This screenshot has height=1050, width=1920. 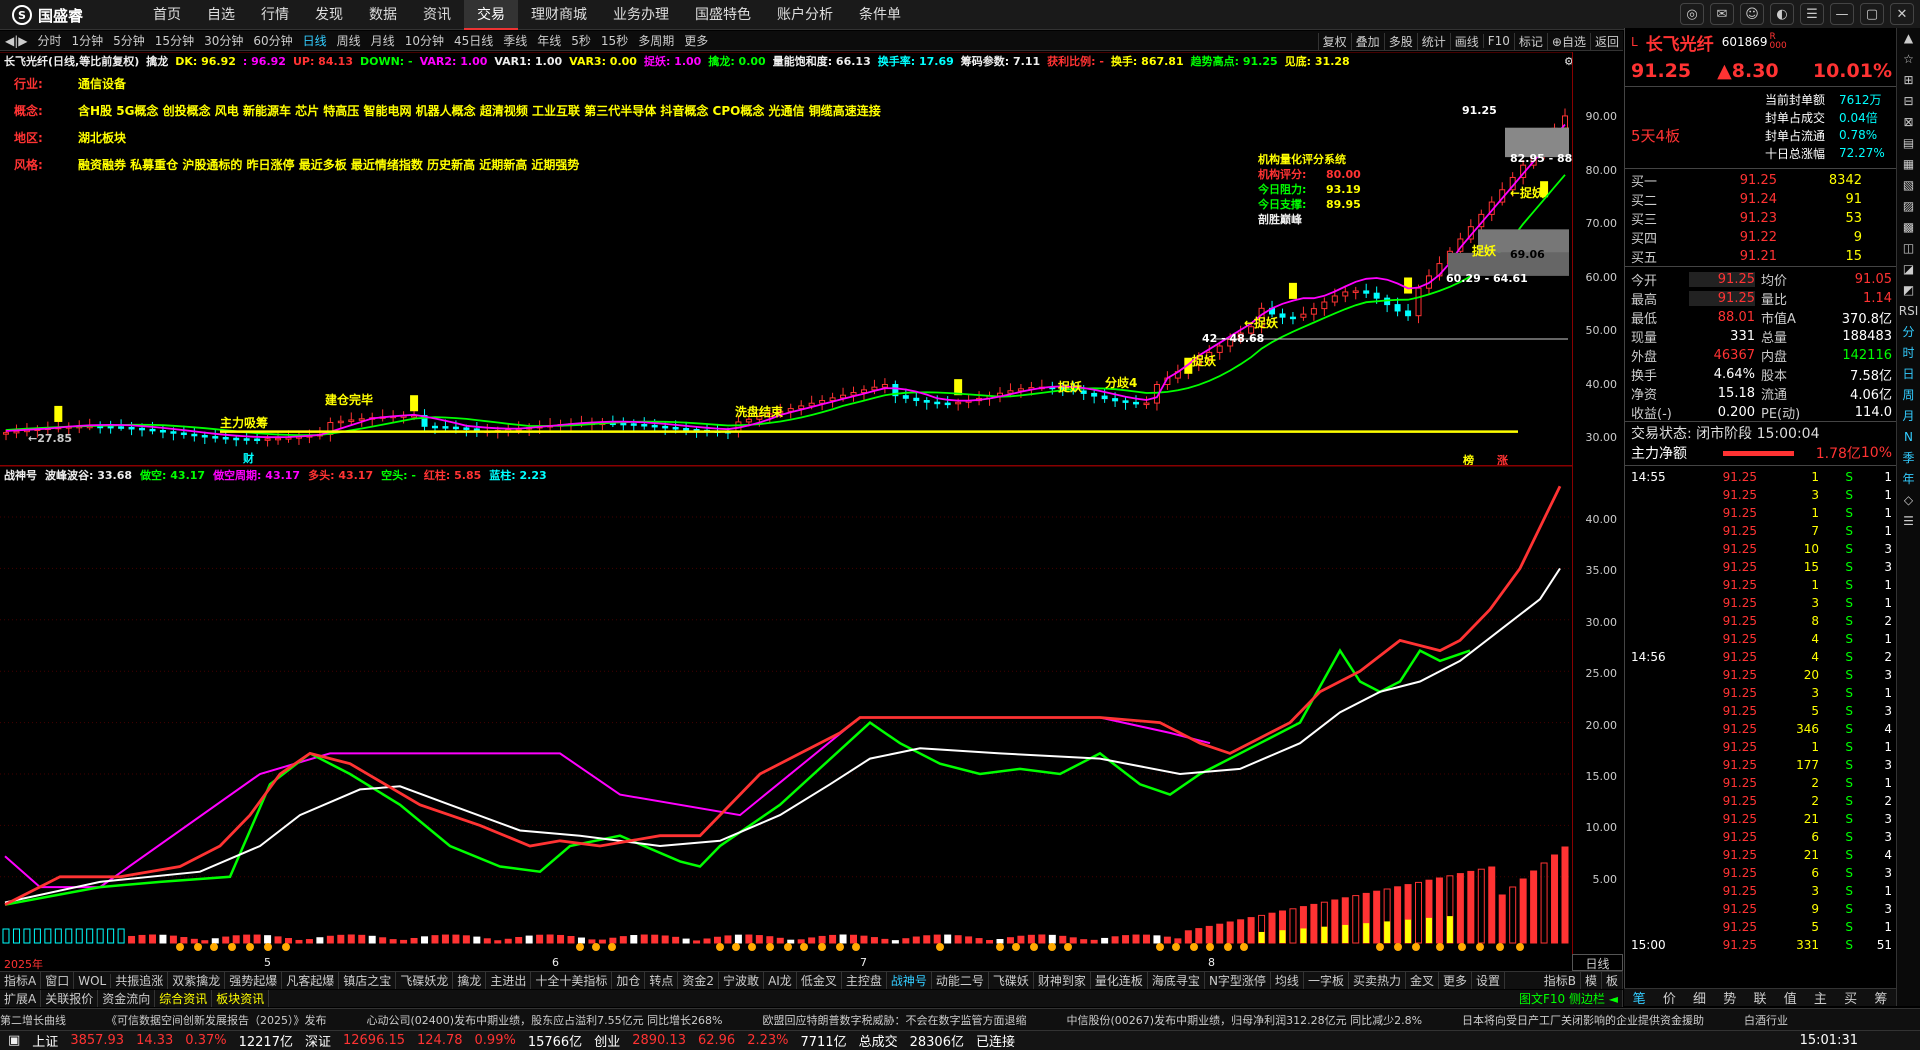 What do you see at coordinates (545, 1020) in the screenshot?
I see `news-item: 心动公司(02400)发布中期业绩，股东应占溢利7.55亿元 同比增长268%` at bounding box center [545, 1020].